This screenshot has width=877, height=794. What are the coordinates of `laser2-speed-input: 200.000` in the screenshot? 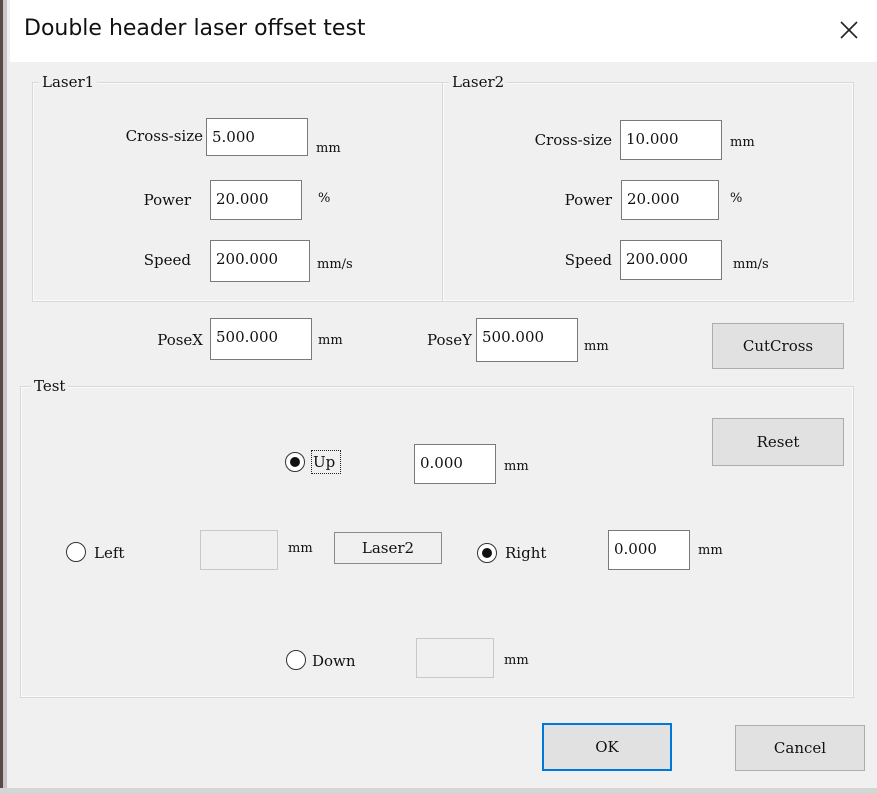 It's located at (671, 260).